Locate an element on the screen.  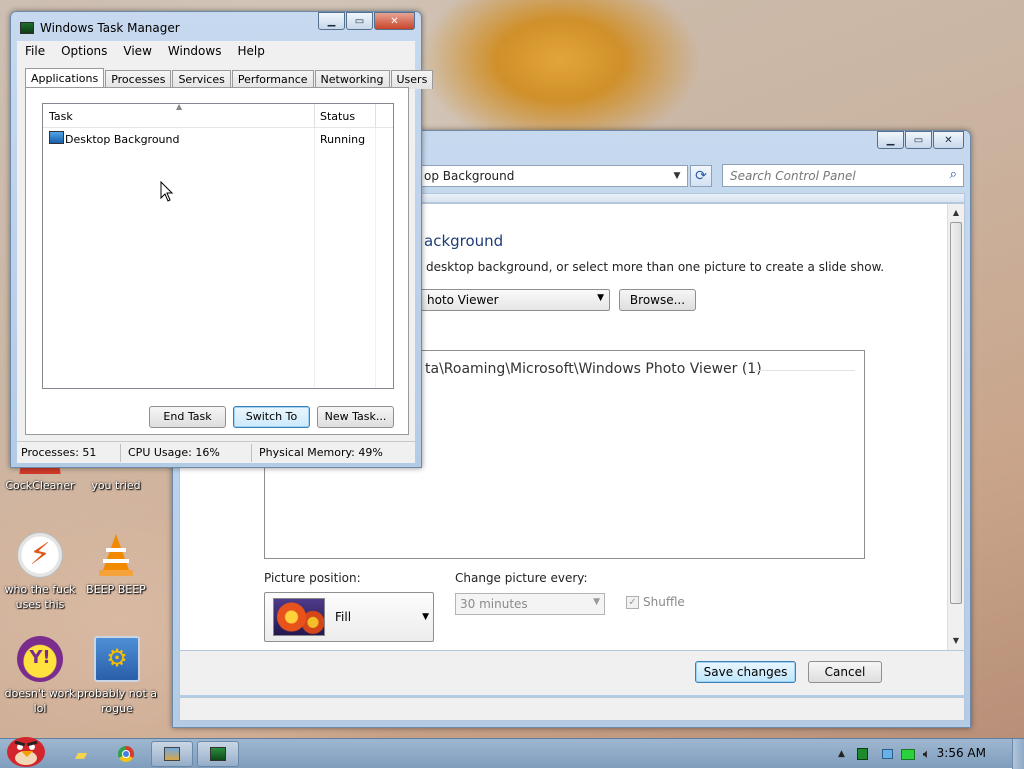
table-row: Desktop Background Running is located at coordinates (219, 139).